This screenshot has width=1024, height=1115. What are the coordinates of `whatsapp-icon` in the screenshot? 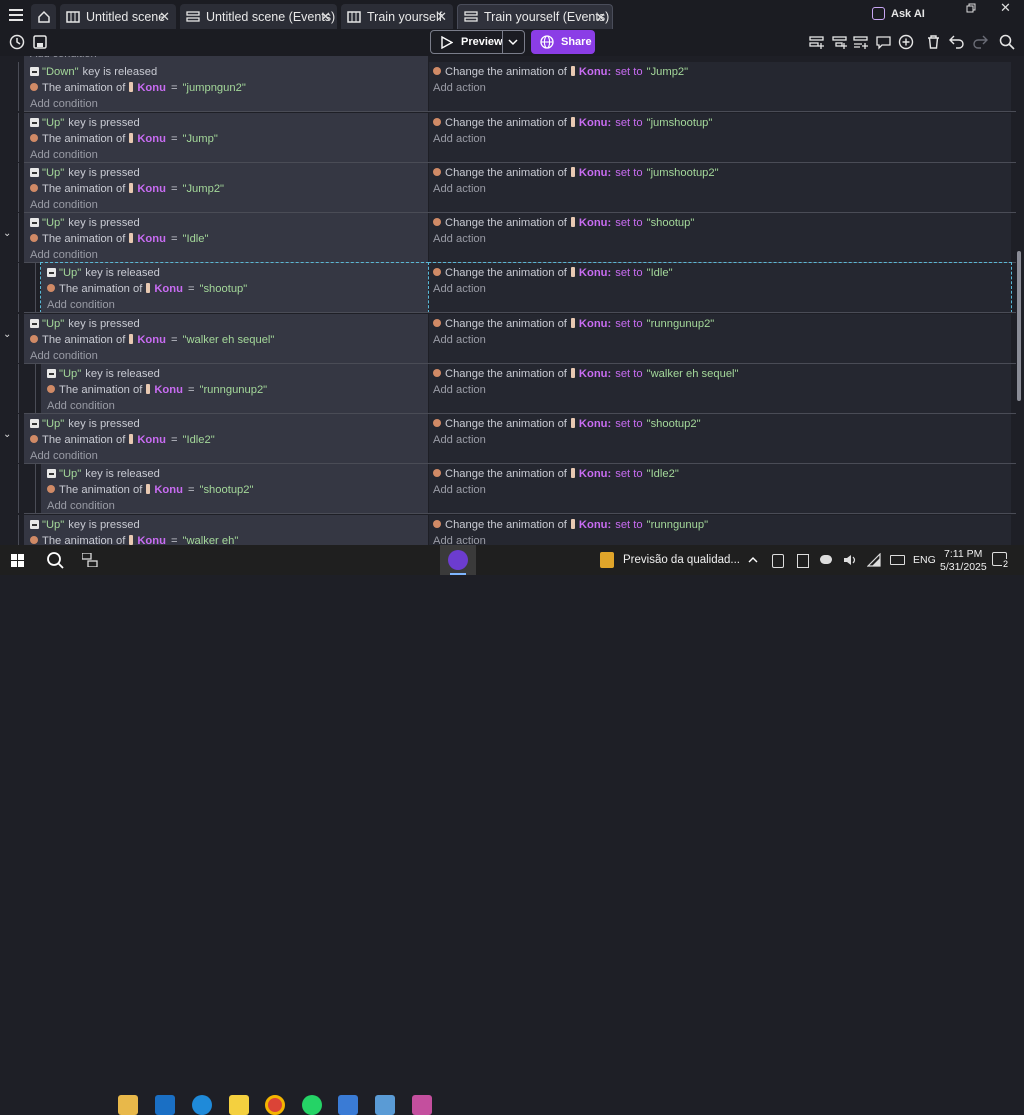 It's located at (312, 1105).